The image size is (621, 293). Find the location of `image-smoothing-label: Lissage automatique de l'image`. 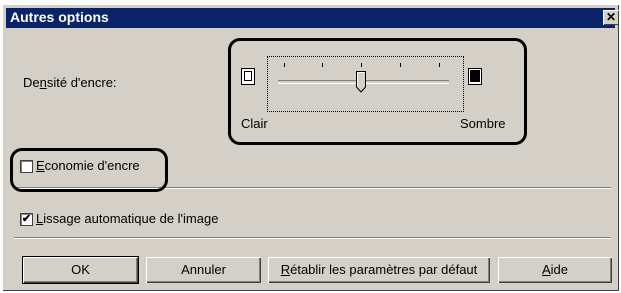

image-smoothing-label: Lissage automatique de l'image is located at coordinates (127, 218).